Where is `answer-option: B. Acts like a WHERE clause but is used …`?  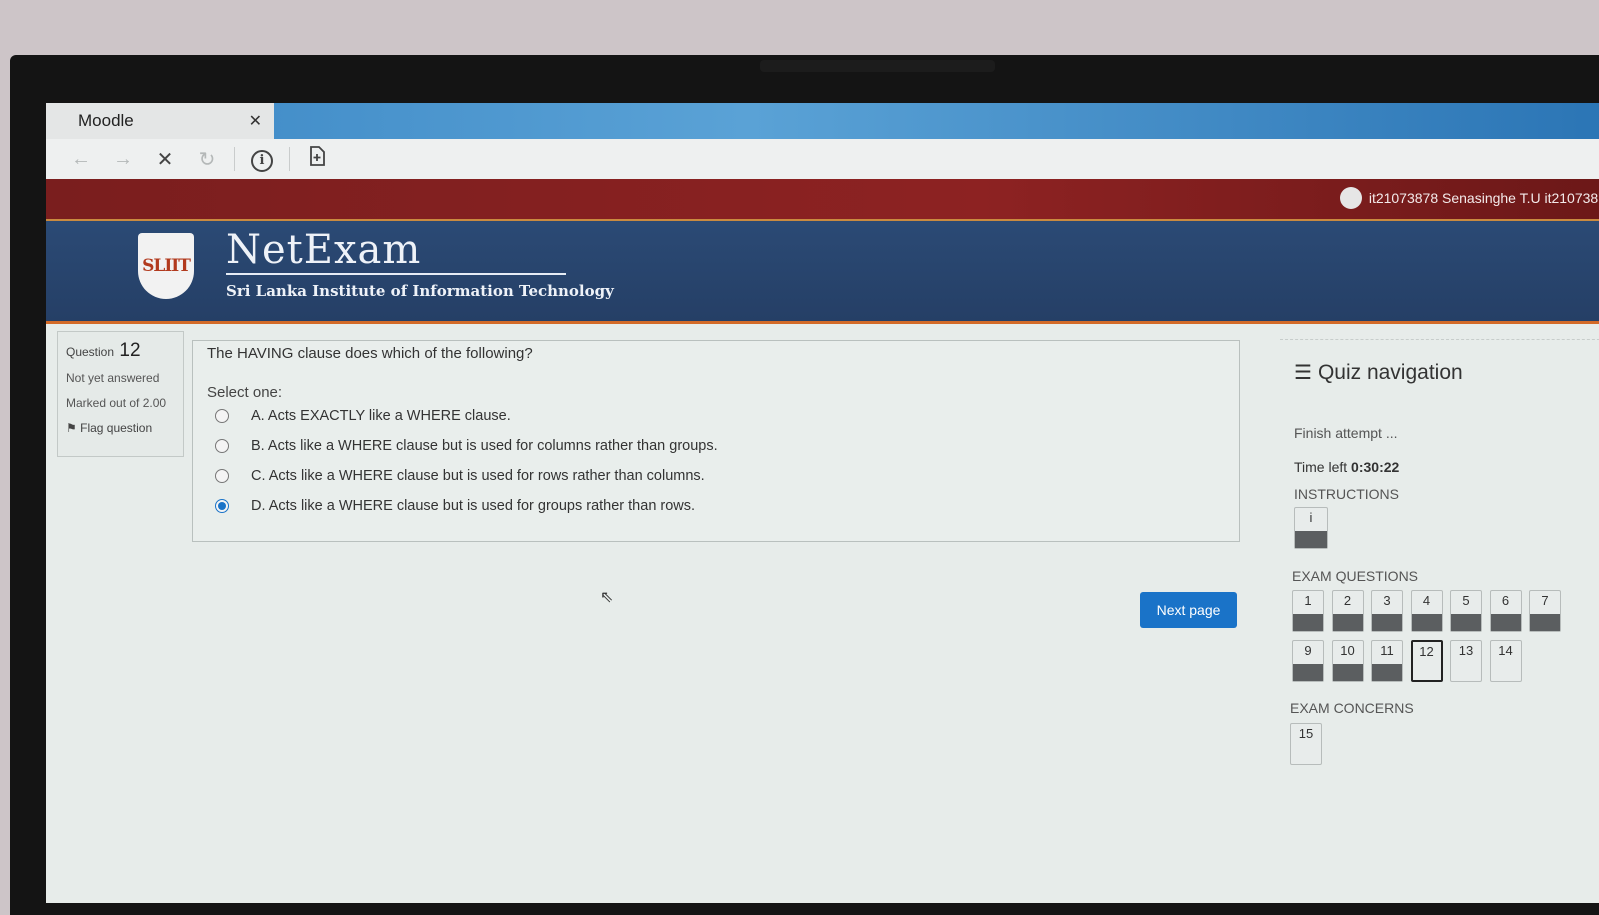 answer-option: B. Acts like a WHERE clause but is used … is located at coordinates (716, 446).